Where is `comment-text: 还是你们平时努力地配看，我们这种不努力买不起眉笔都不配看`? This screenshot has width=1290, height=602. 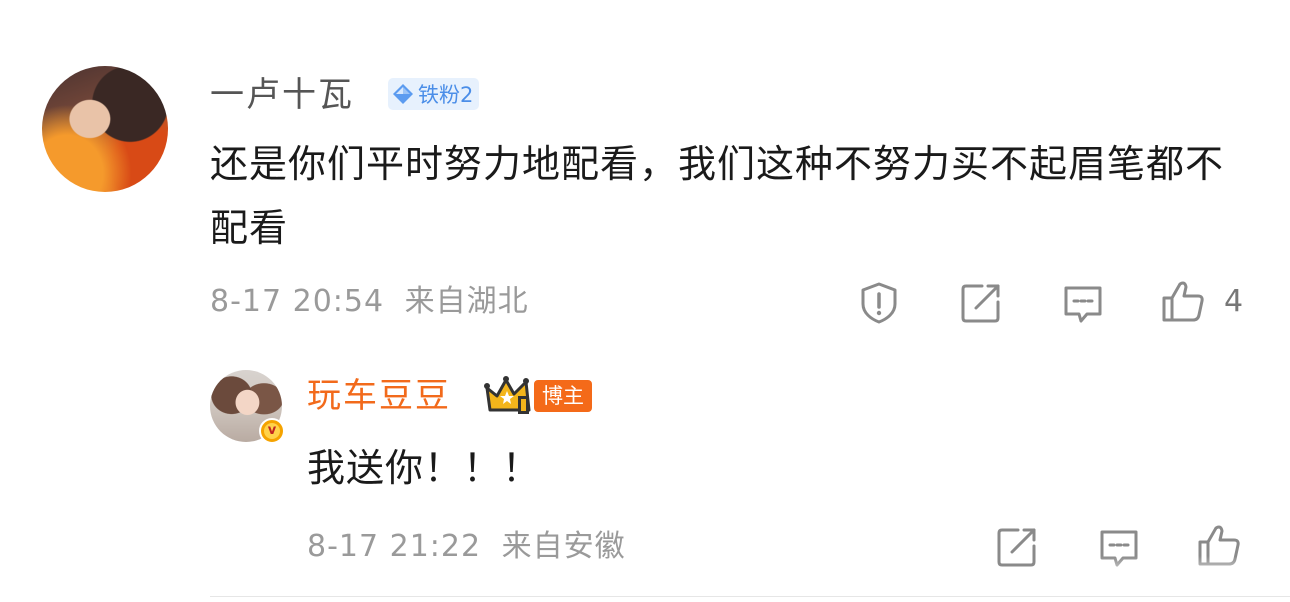 comment-text: 还是你们平时努力地配看，我们这种不努力买不起眉笔都不配看 is located at coordinates (717, 196).